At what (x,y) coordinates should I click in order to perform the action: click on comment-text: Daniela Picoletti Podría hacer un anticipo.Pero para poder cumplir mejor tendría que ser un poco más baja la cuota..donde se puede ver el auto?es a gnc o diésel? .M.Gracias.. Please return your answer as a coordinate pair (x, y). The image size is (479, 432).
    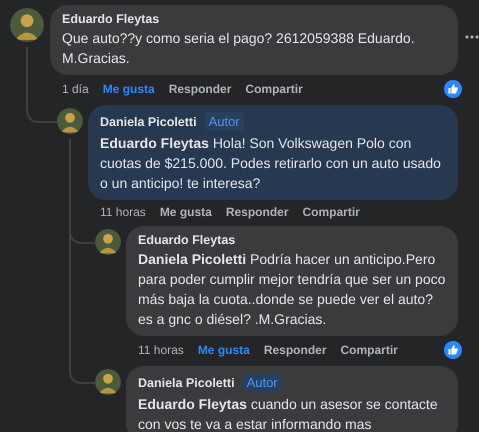
    Looking at the image, I should click on (292, 289).